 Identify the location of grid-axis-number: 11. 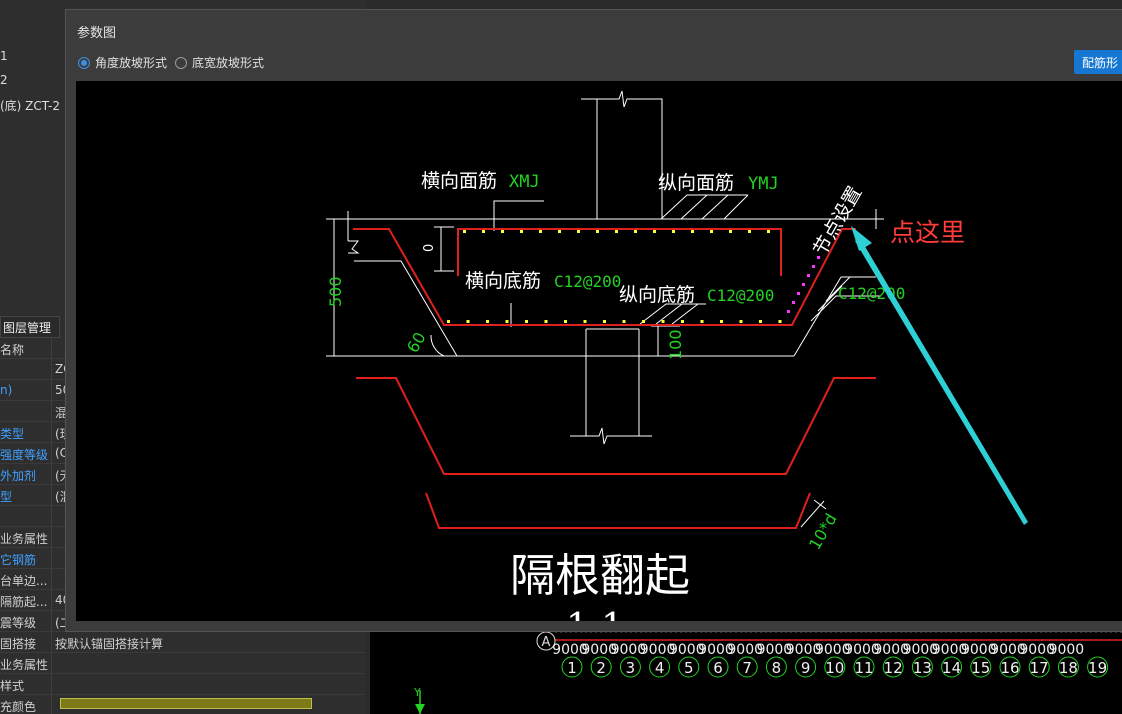
(863, 668).